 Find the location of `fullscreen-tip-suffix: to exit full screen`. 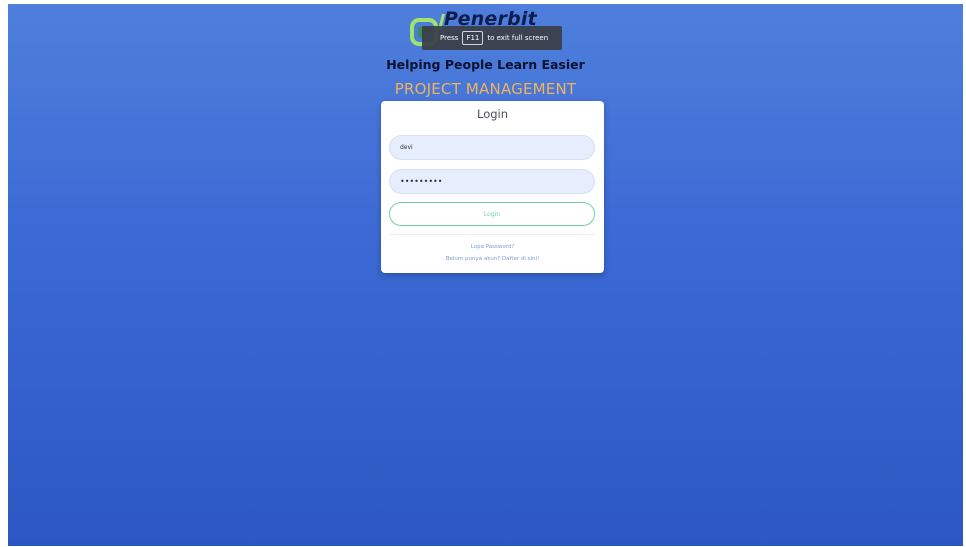

fullscreen-tip-suffix: to exit full screen is located at coordinates (518, 38).